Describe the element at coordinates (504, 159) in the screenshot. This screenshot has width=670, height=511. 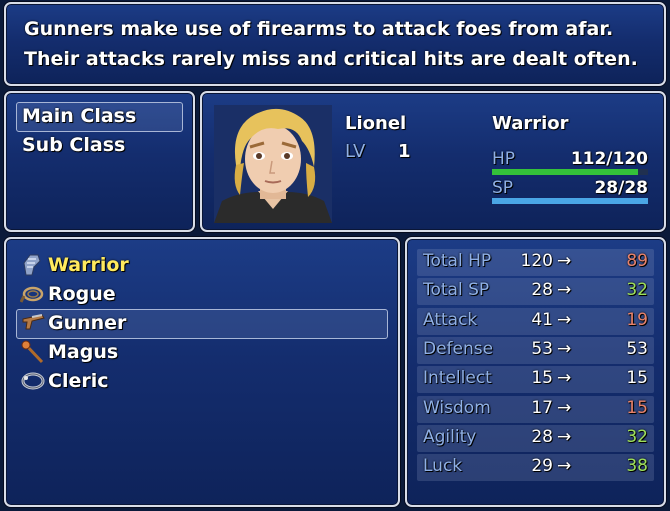
I see `hp-label: HP` at that location.